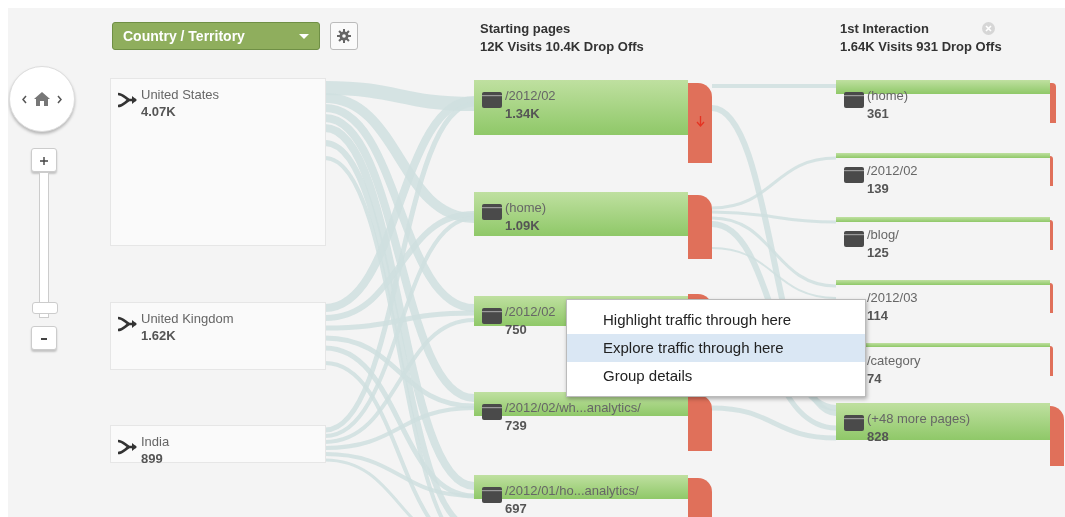 The image size is (1065, 517). I want to click on node-label: /2012/02/wh...analytics/, so click(573, 408).